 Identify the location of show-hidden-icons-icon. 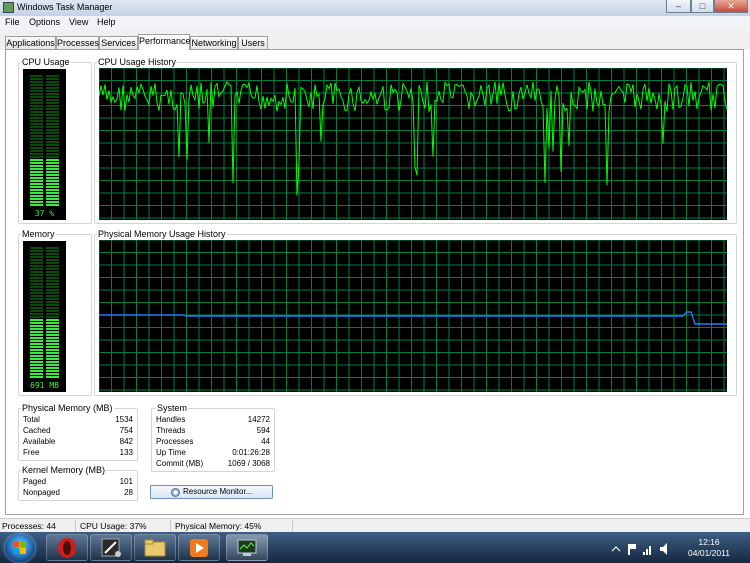
(616, 549).